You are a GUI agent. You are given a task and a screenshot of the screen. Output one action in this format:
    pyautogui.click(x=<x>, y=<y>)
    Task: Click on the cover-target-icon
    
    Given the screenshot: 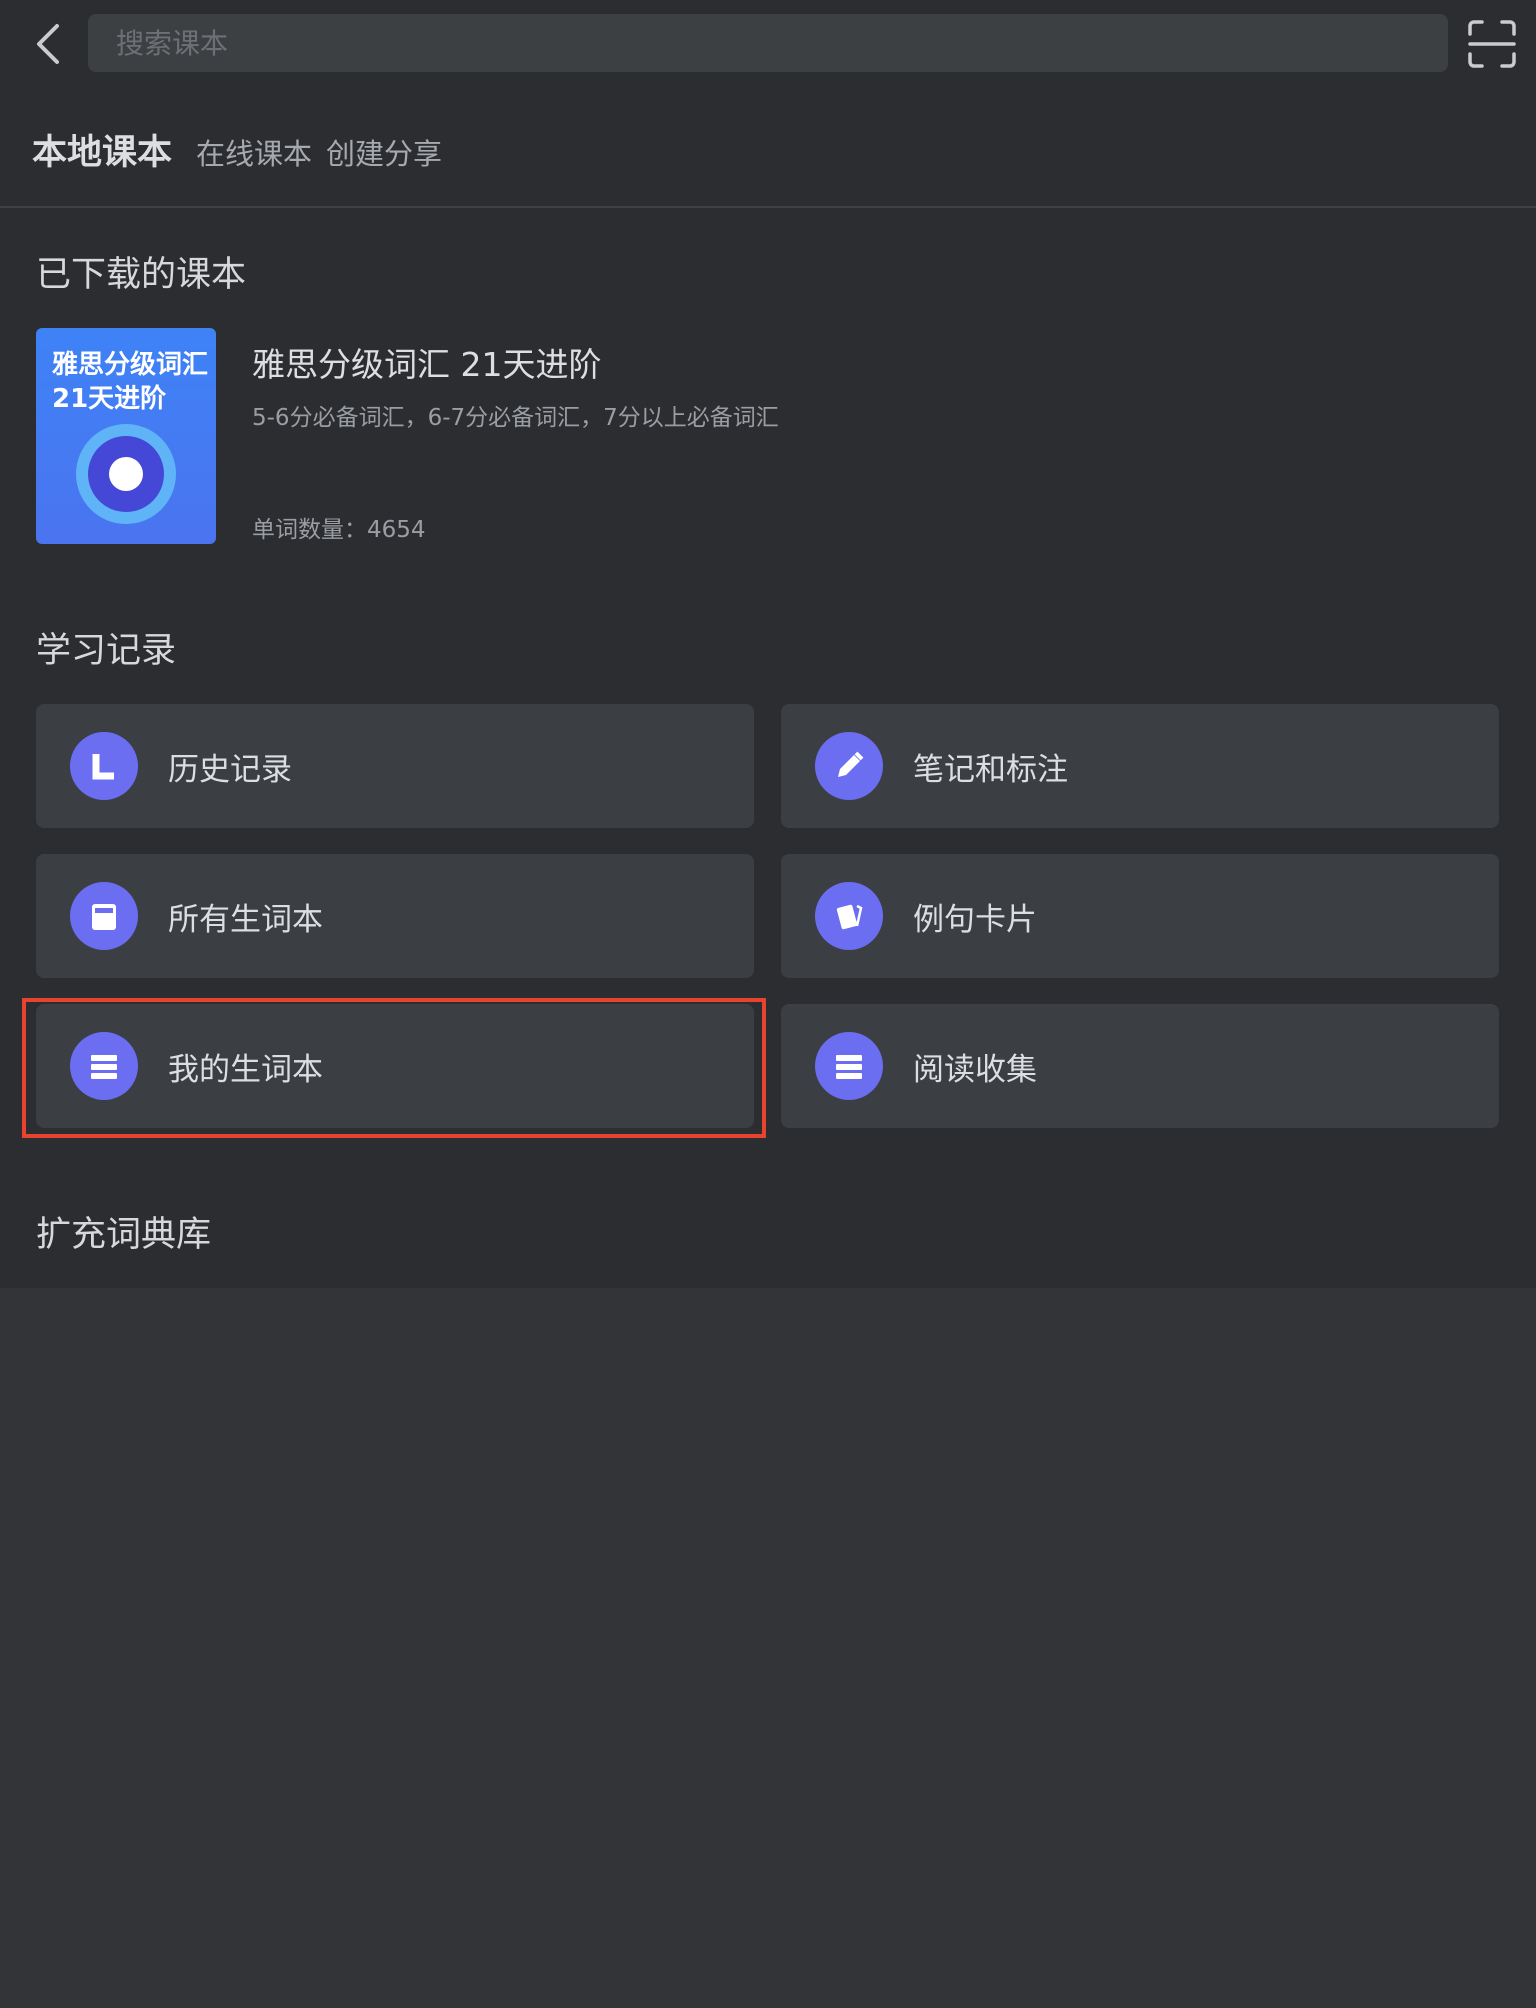 What is the action you would take?
    pyautogui.click(x=126, y=474)
    